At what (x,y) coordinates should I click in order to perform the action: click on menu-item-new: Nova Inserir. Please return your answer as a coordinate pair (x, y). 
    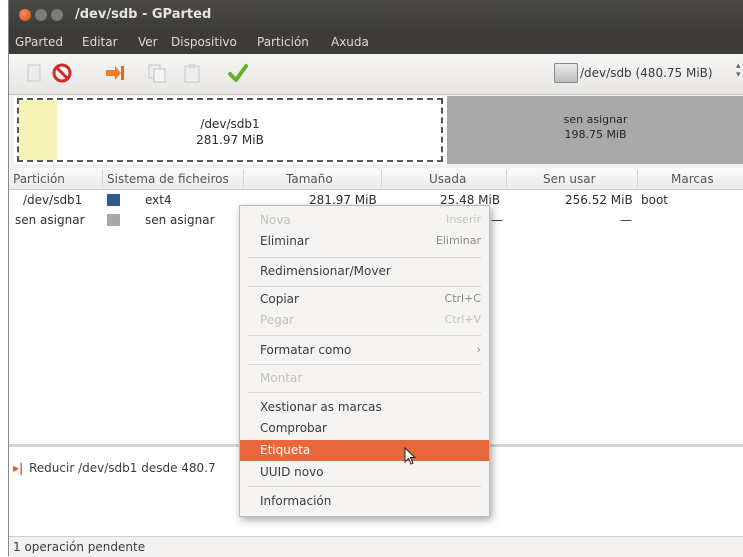
    Looking at the image, I should click on (364, 220).